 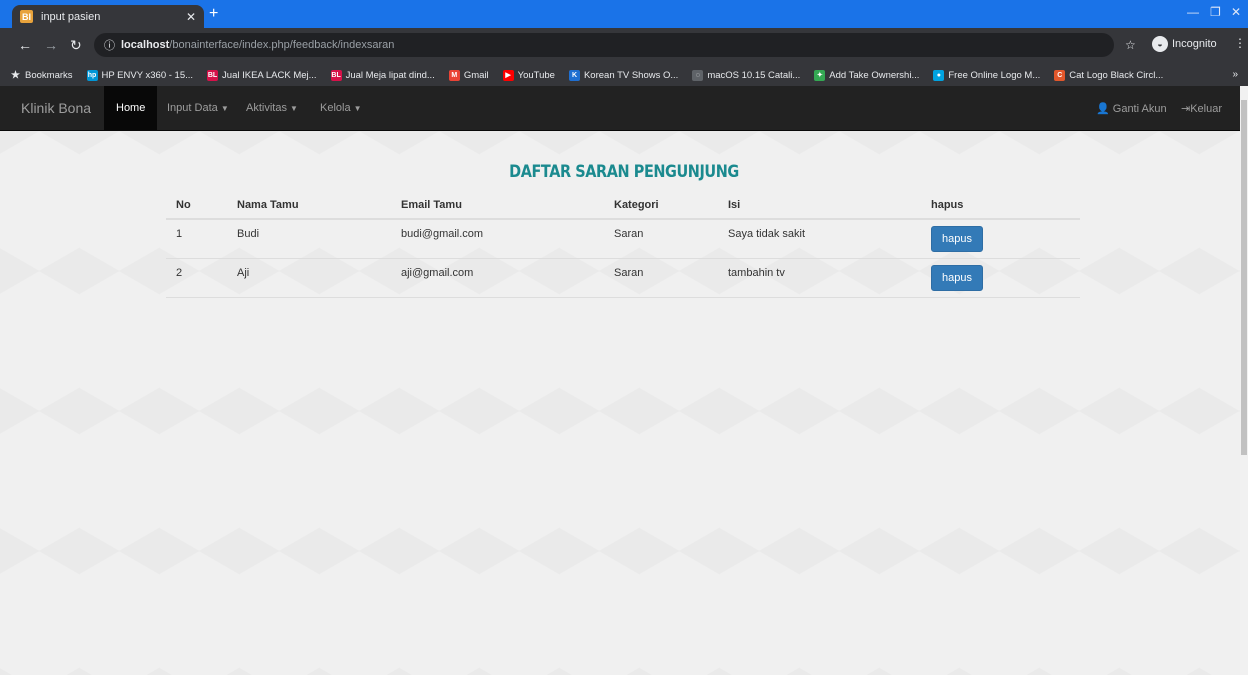 I want to click on info-icon: ⓘ, so click(x=109, y=45).